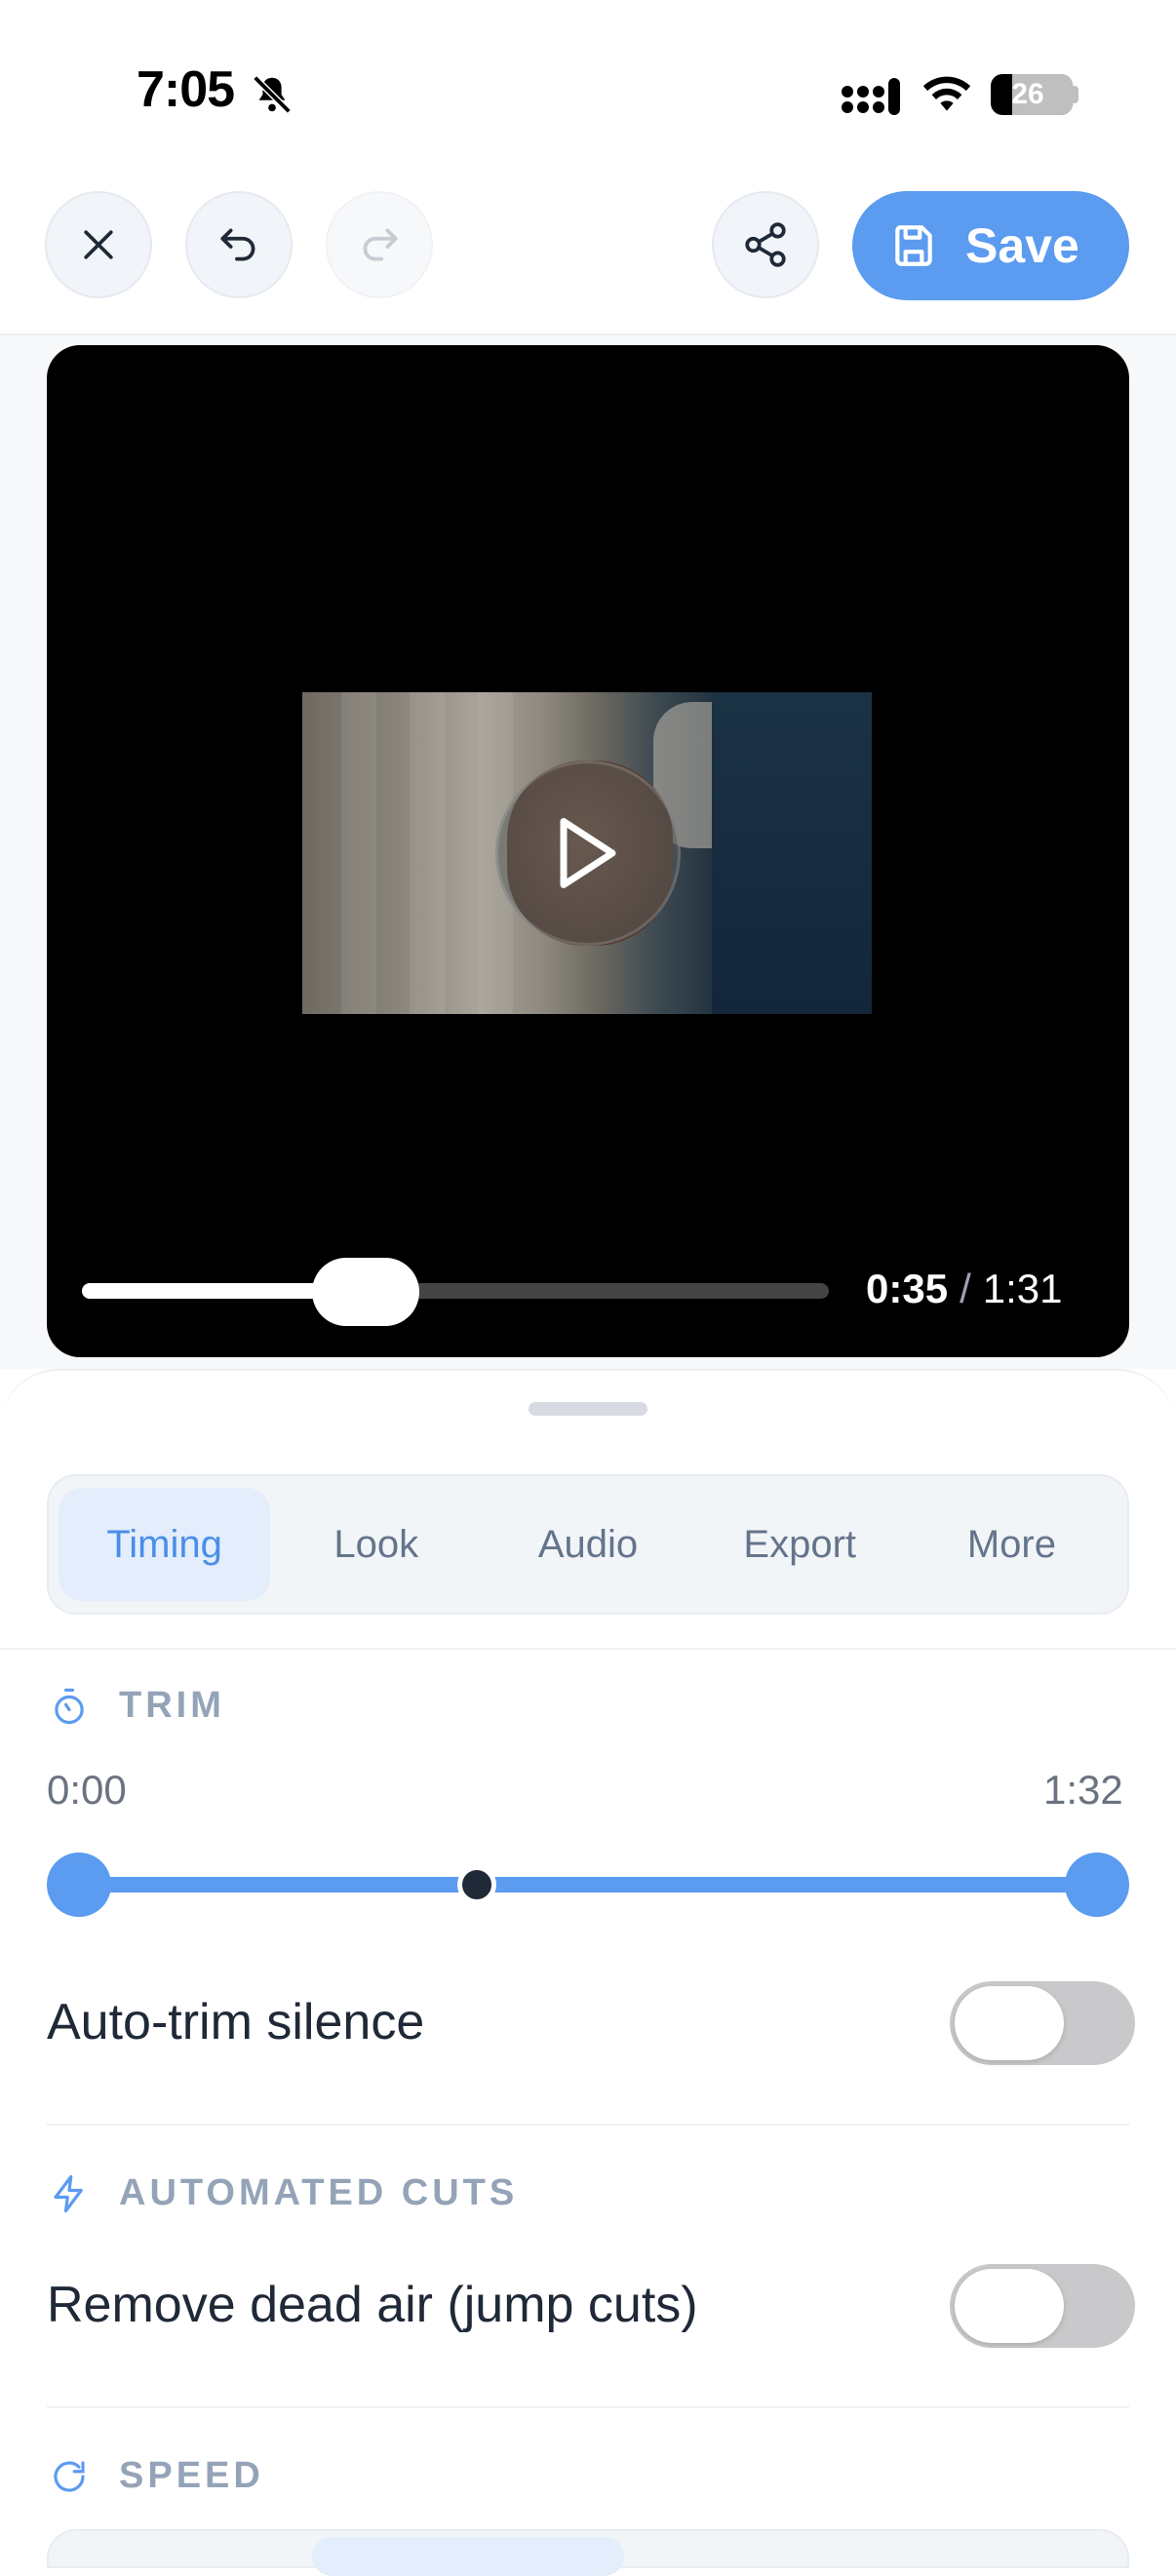 This screenshot has width=1176, height=2576. I want to click on play-icon, so click(588, 853).